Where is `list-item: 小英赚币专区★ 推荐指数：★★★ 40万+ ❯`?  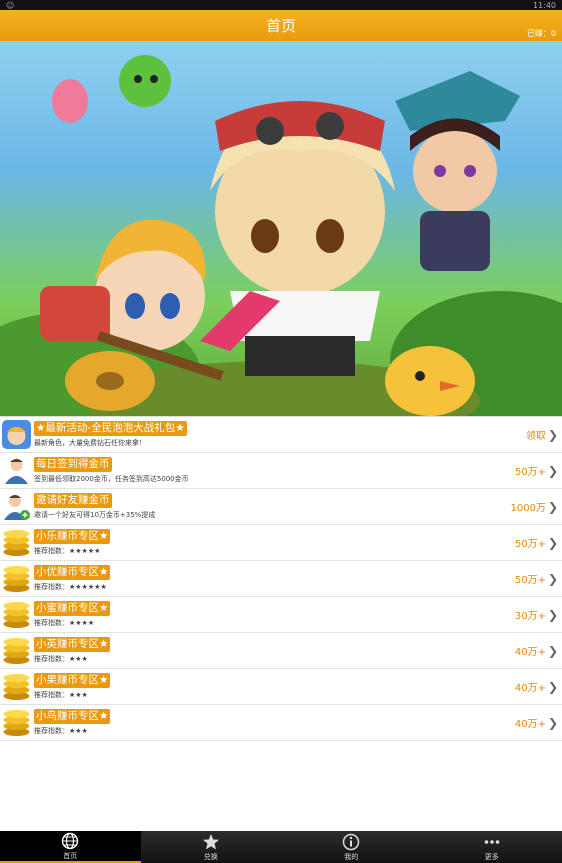 list-item: 小英赚币专区★ 推荐指数：★★★ 40万+ ❯ is located at coordinates (281, 651).